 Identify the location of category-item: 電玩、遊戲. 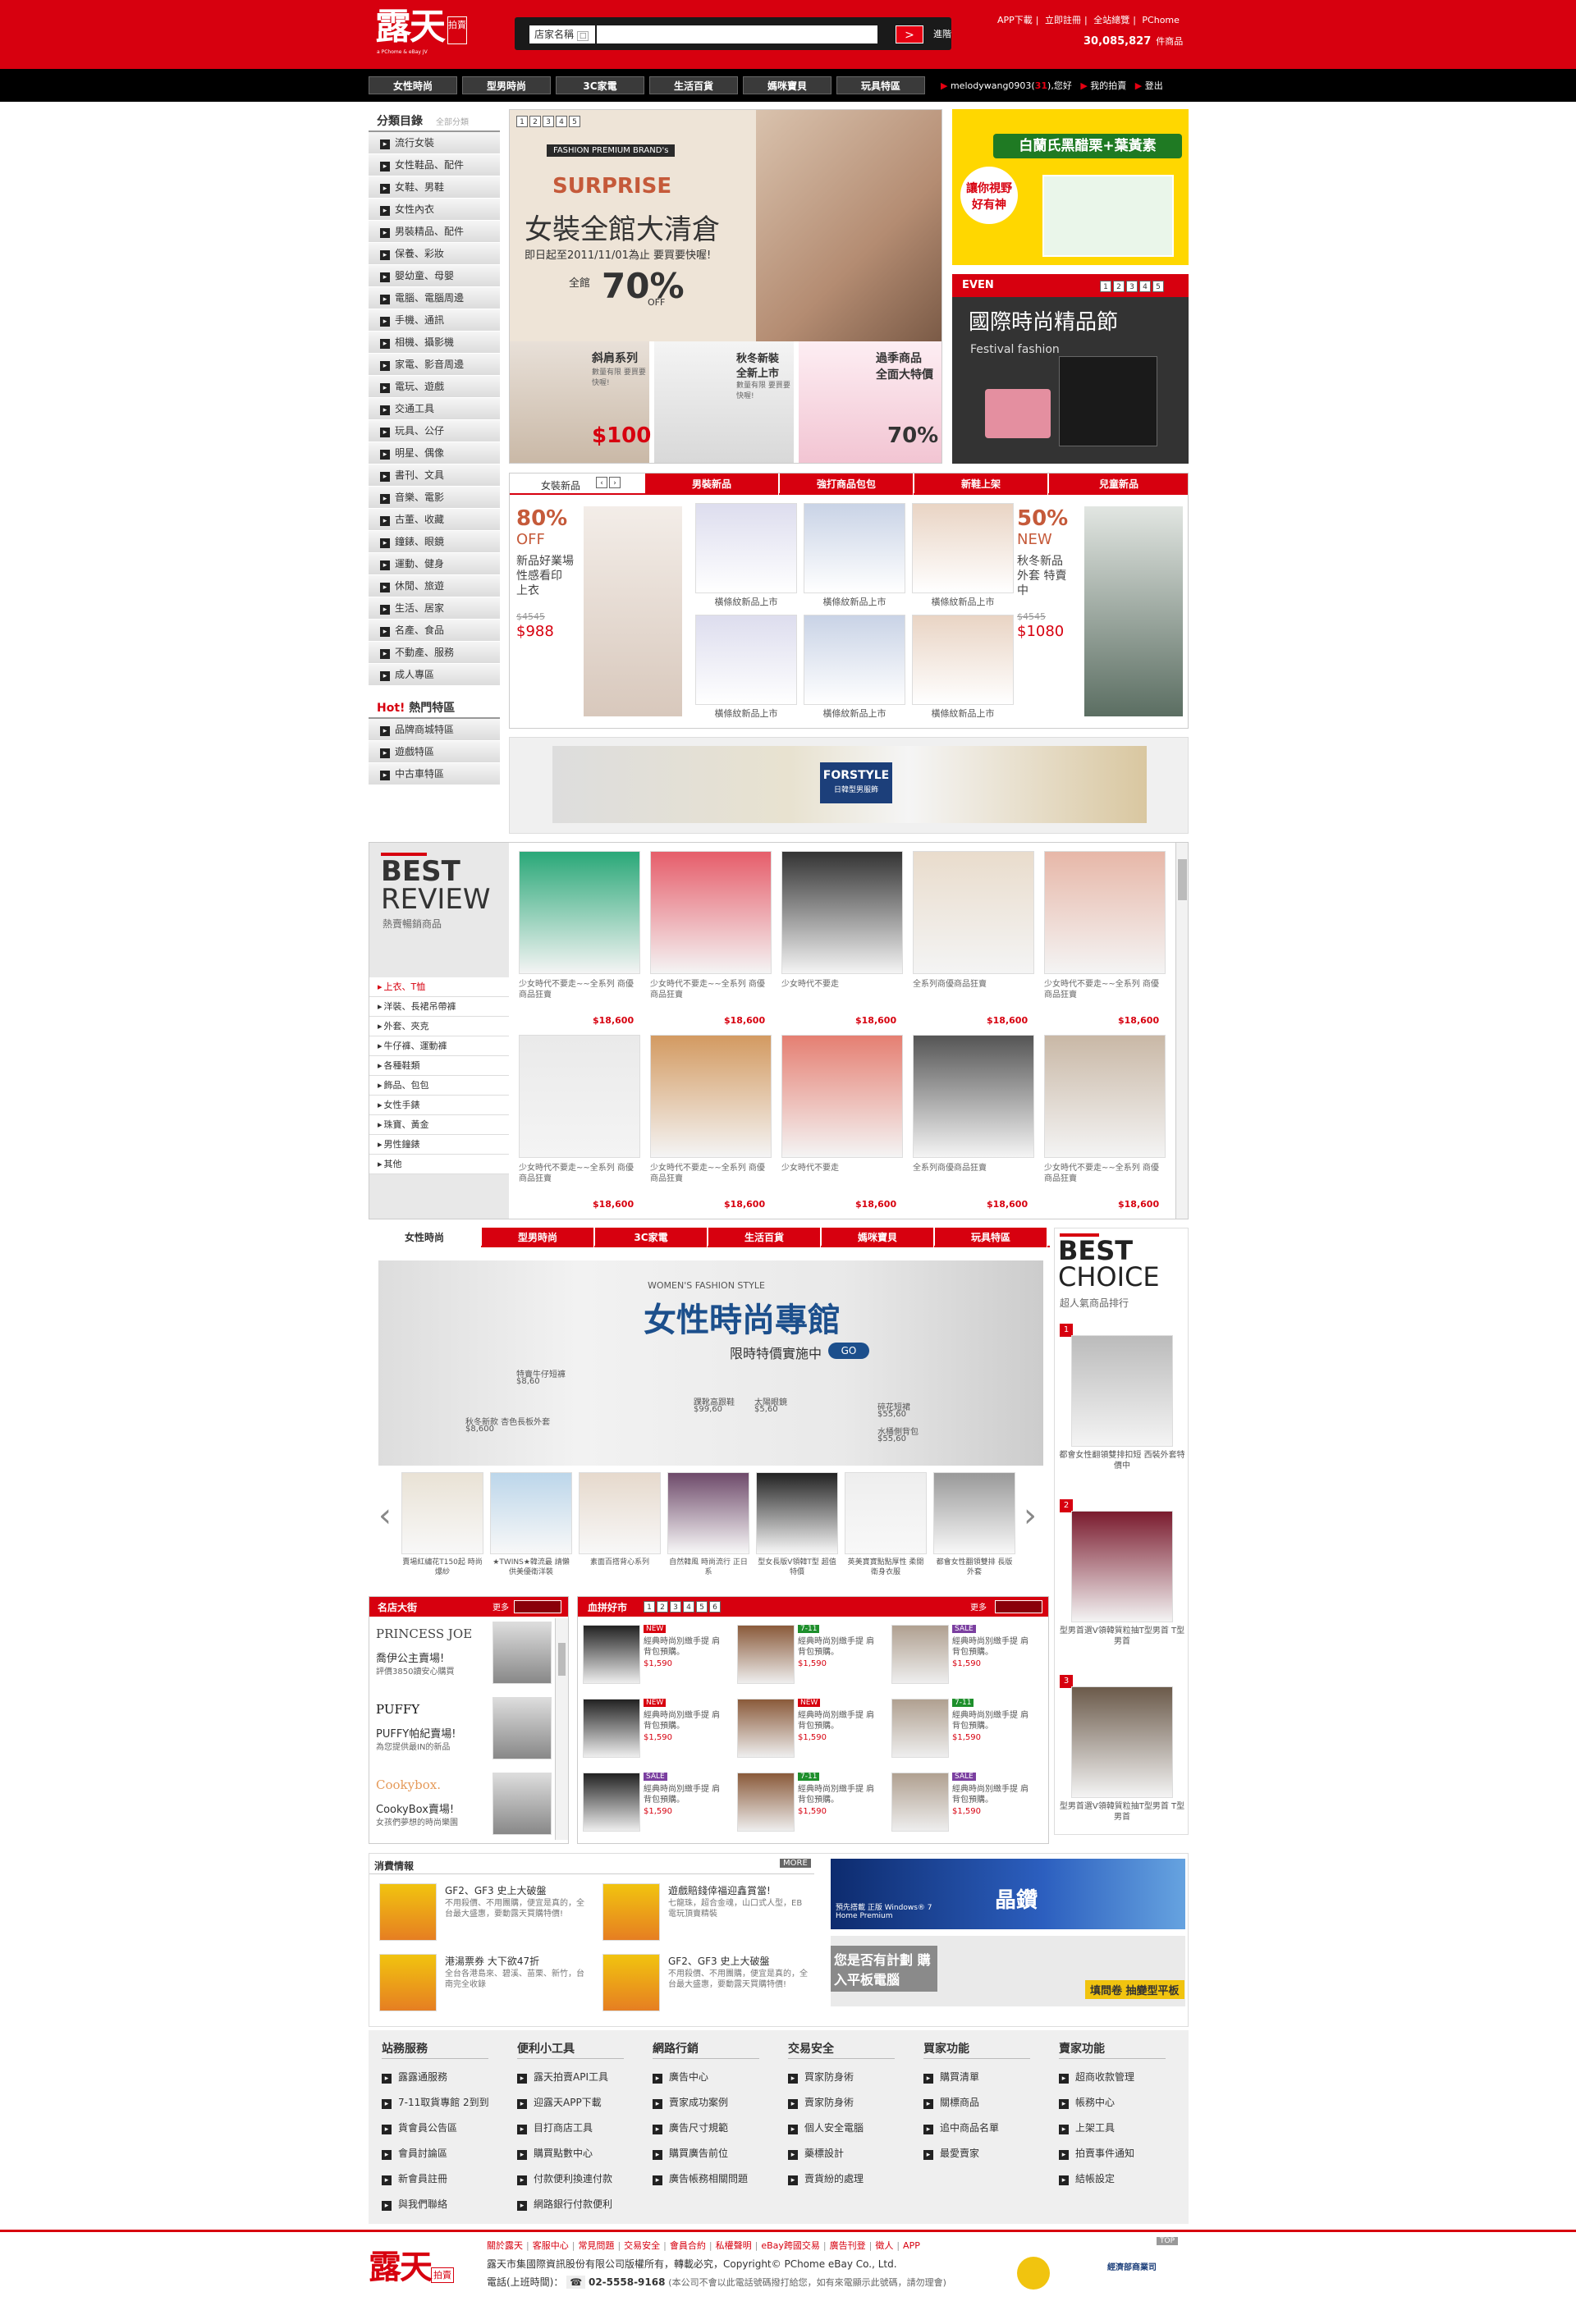
(435, 387).